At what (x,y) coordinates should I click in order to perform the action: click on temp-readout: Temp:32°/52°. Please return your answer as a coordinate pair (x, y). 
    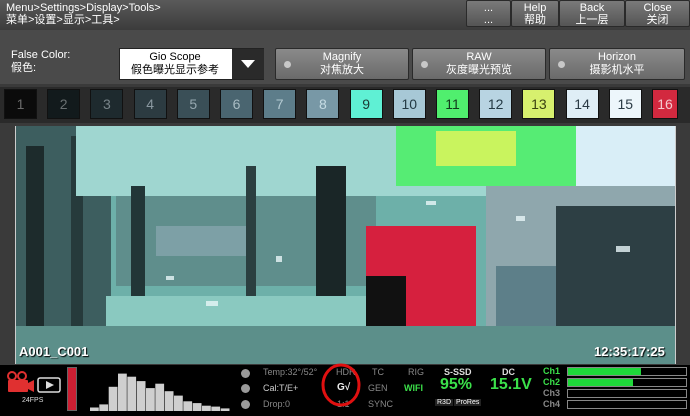
    Looking at the image, I should click on (290, 372).